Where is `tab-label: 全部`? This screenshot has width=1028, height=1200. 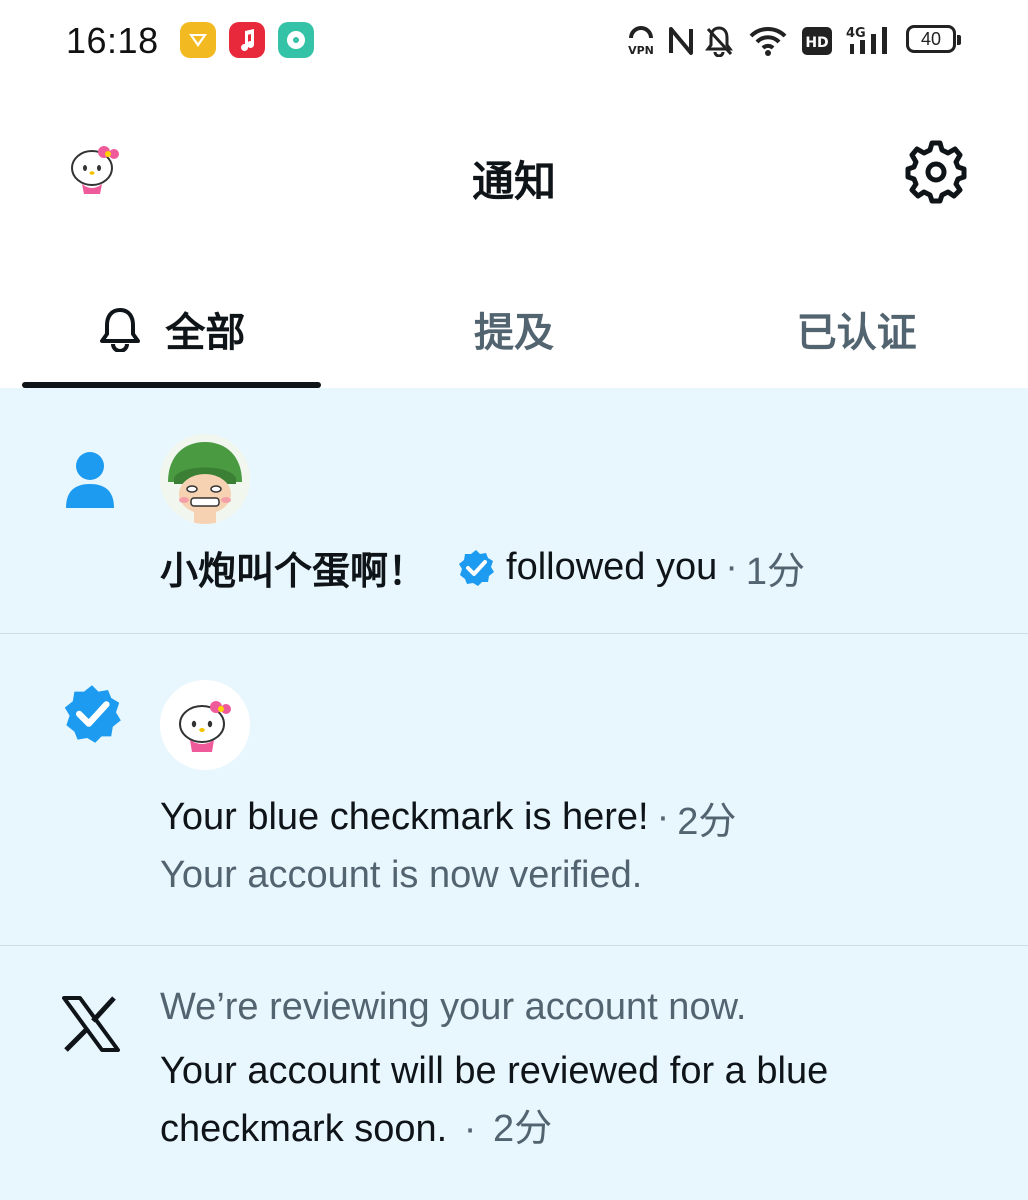
tab-label: 全部 is located at coordinates (205, 333).